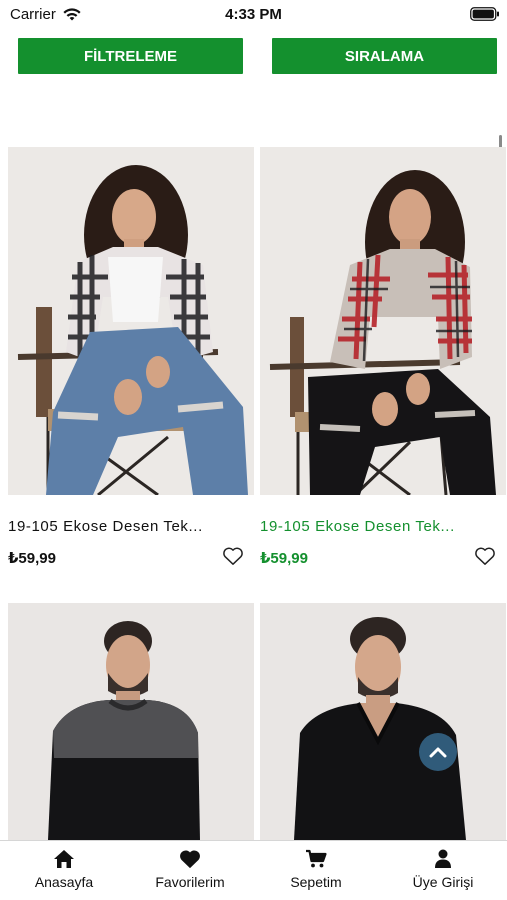  What do you see at coordinates (190, 870) in the screenshot?
I see `tab-favorites: Favorilerim` at bounding box center [190, 870].